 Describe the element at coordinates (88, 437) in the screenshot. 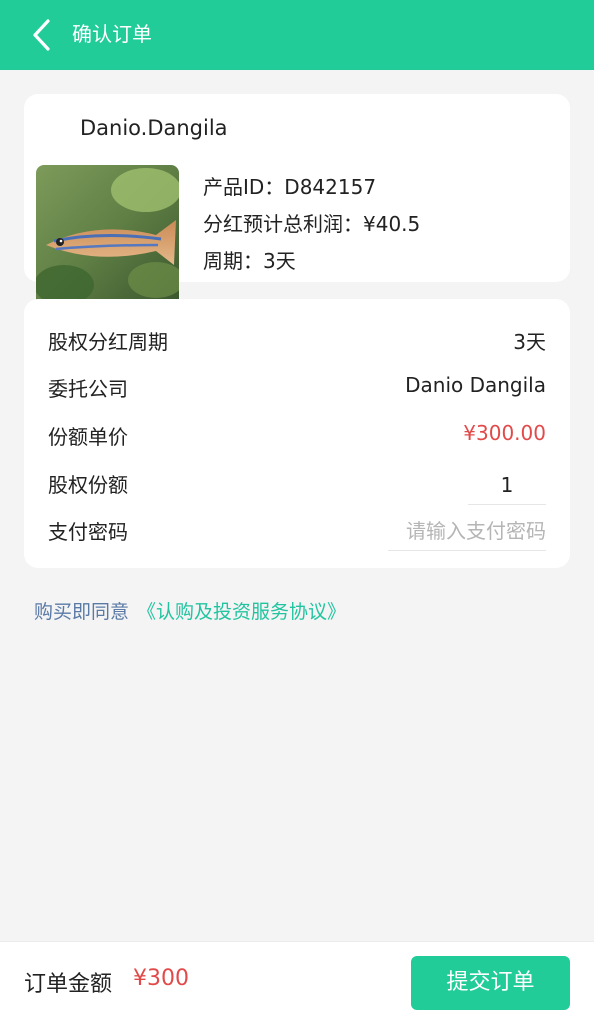

I see `unit-price-label: 份额单价` at that location.